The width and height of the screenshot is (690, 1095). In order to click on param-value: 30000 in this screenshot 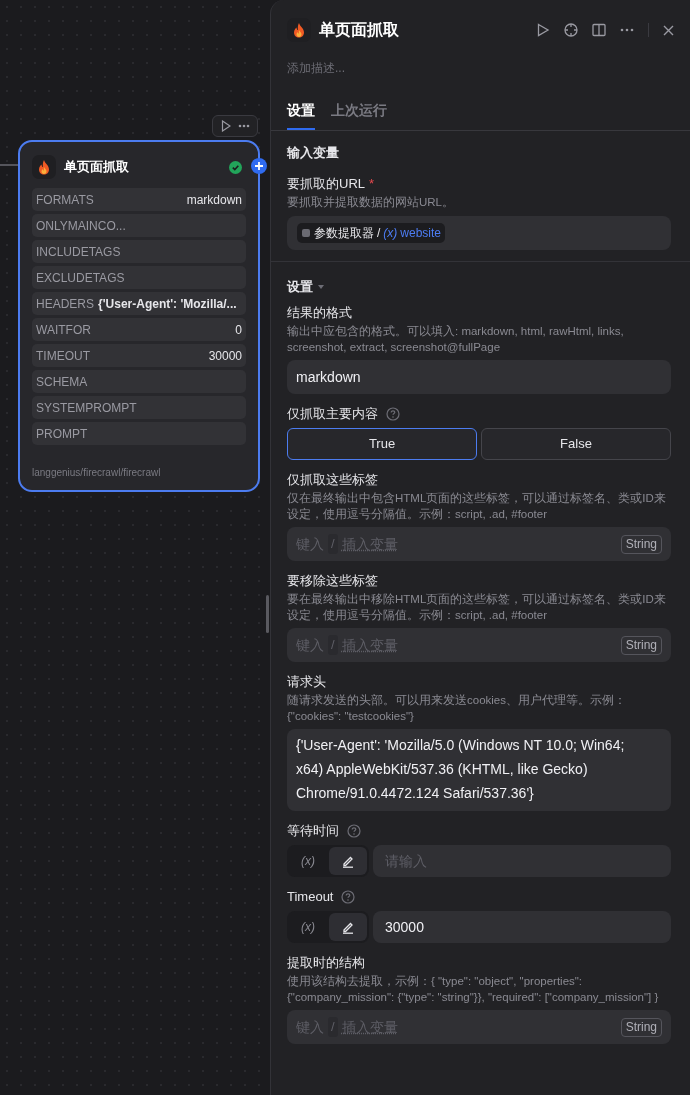, I will do `click(225, 356)`.